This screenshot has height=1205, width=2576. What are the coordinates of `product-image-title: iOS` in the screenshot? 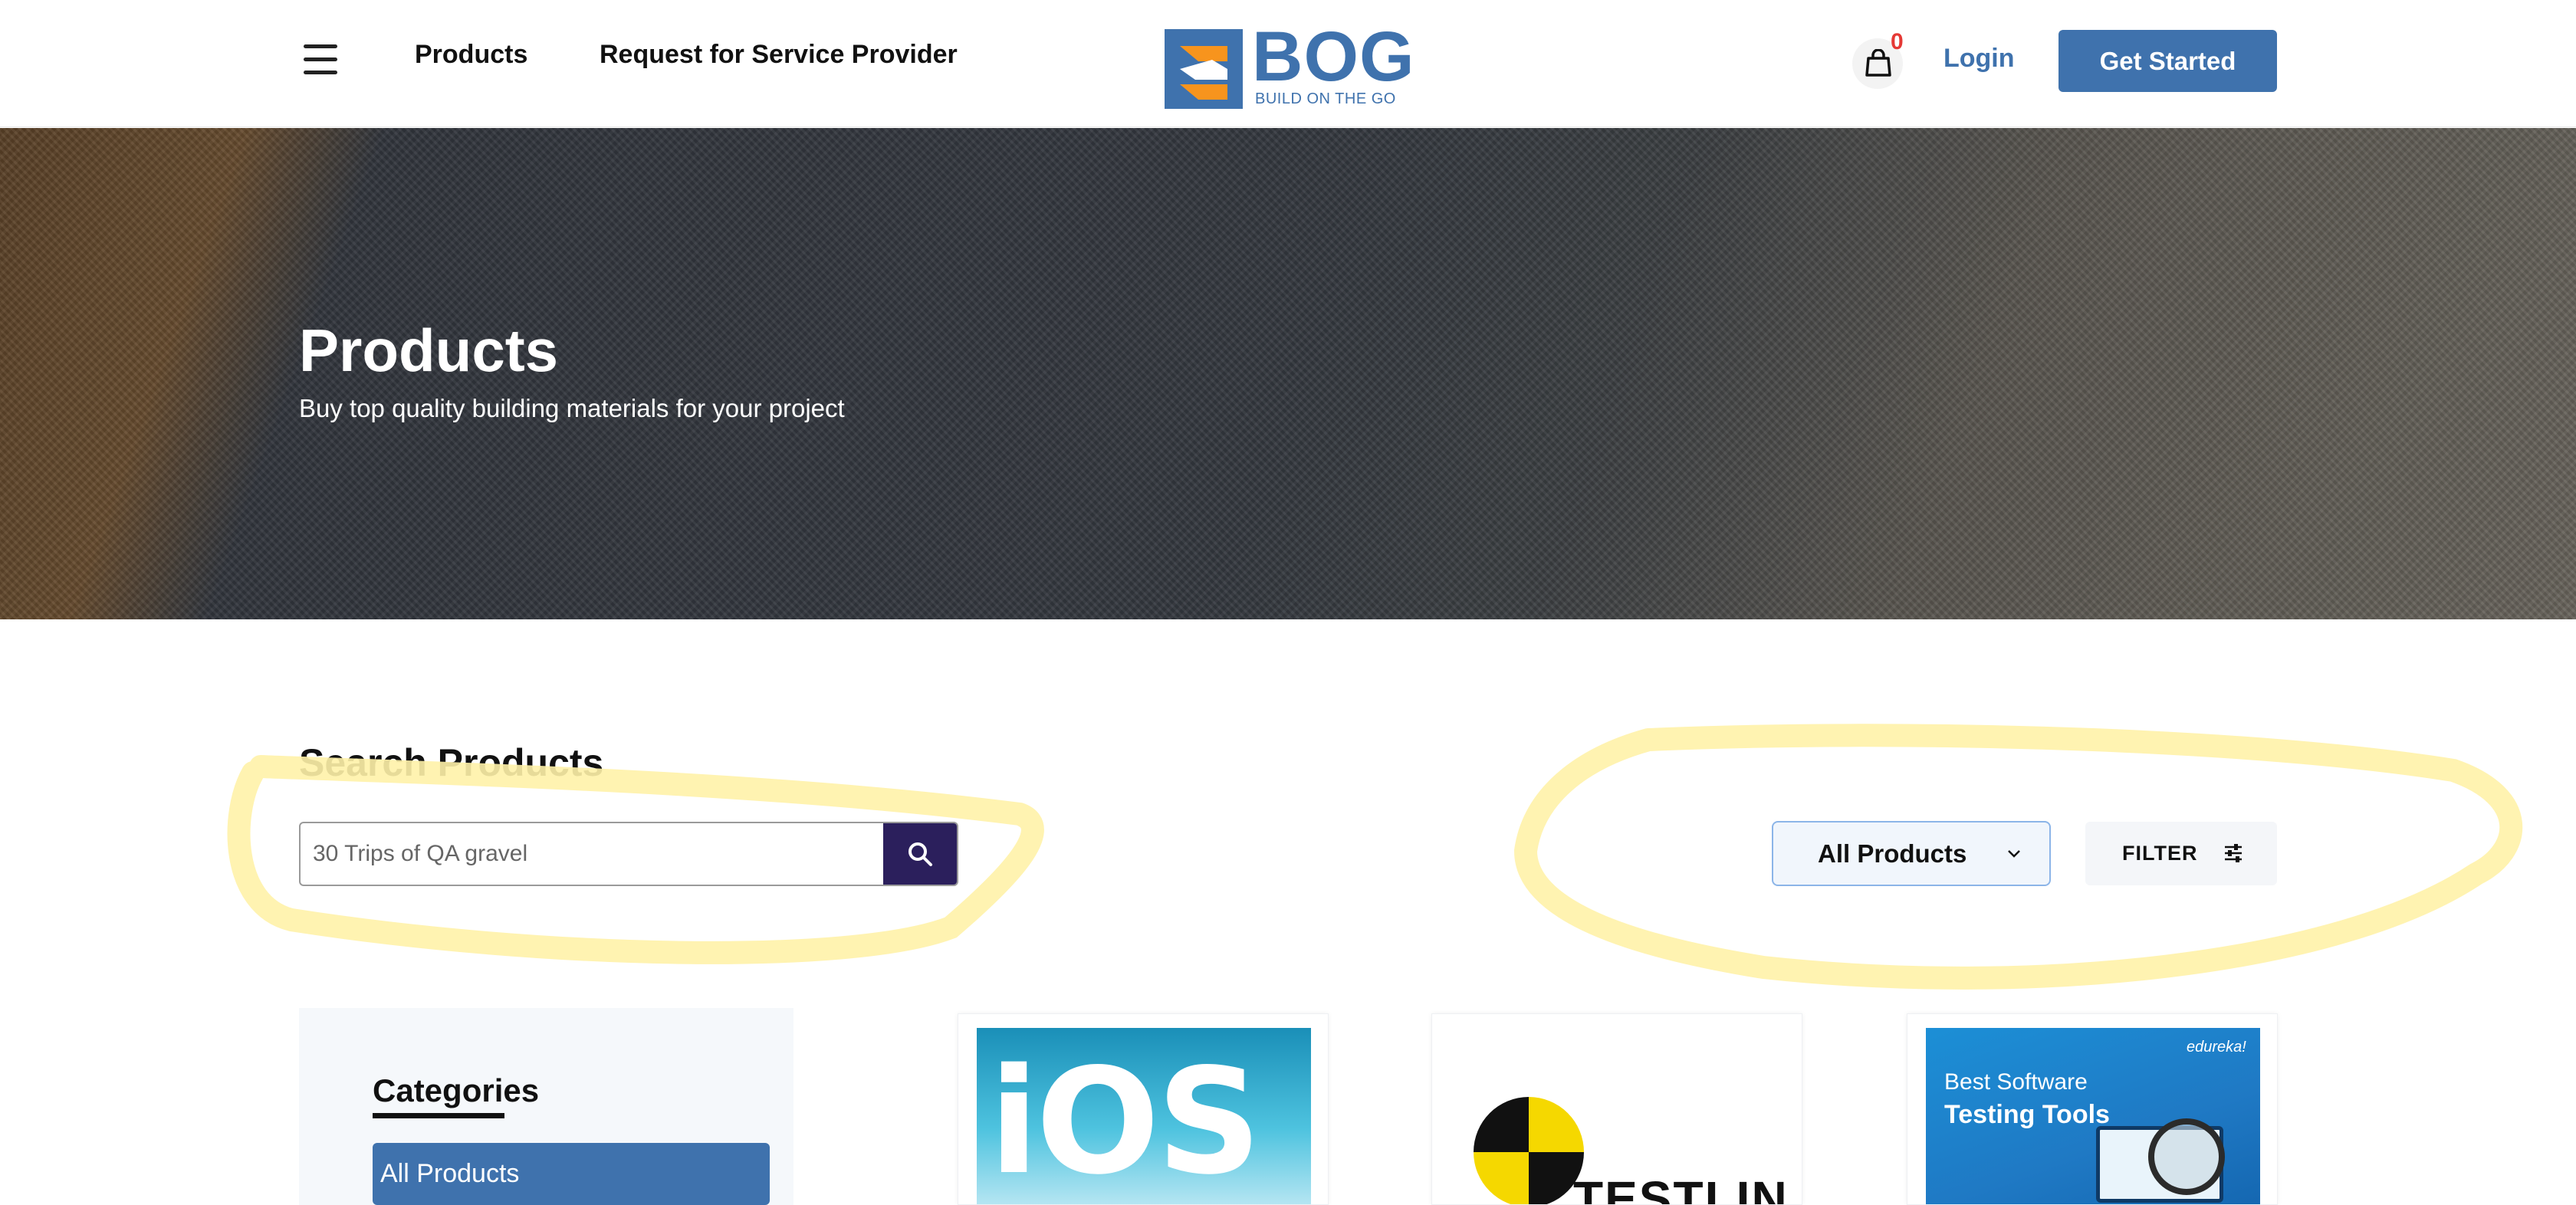 It's located at (1125, 1121).